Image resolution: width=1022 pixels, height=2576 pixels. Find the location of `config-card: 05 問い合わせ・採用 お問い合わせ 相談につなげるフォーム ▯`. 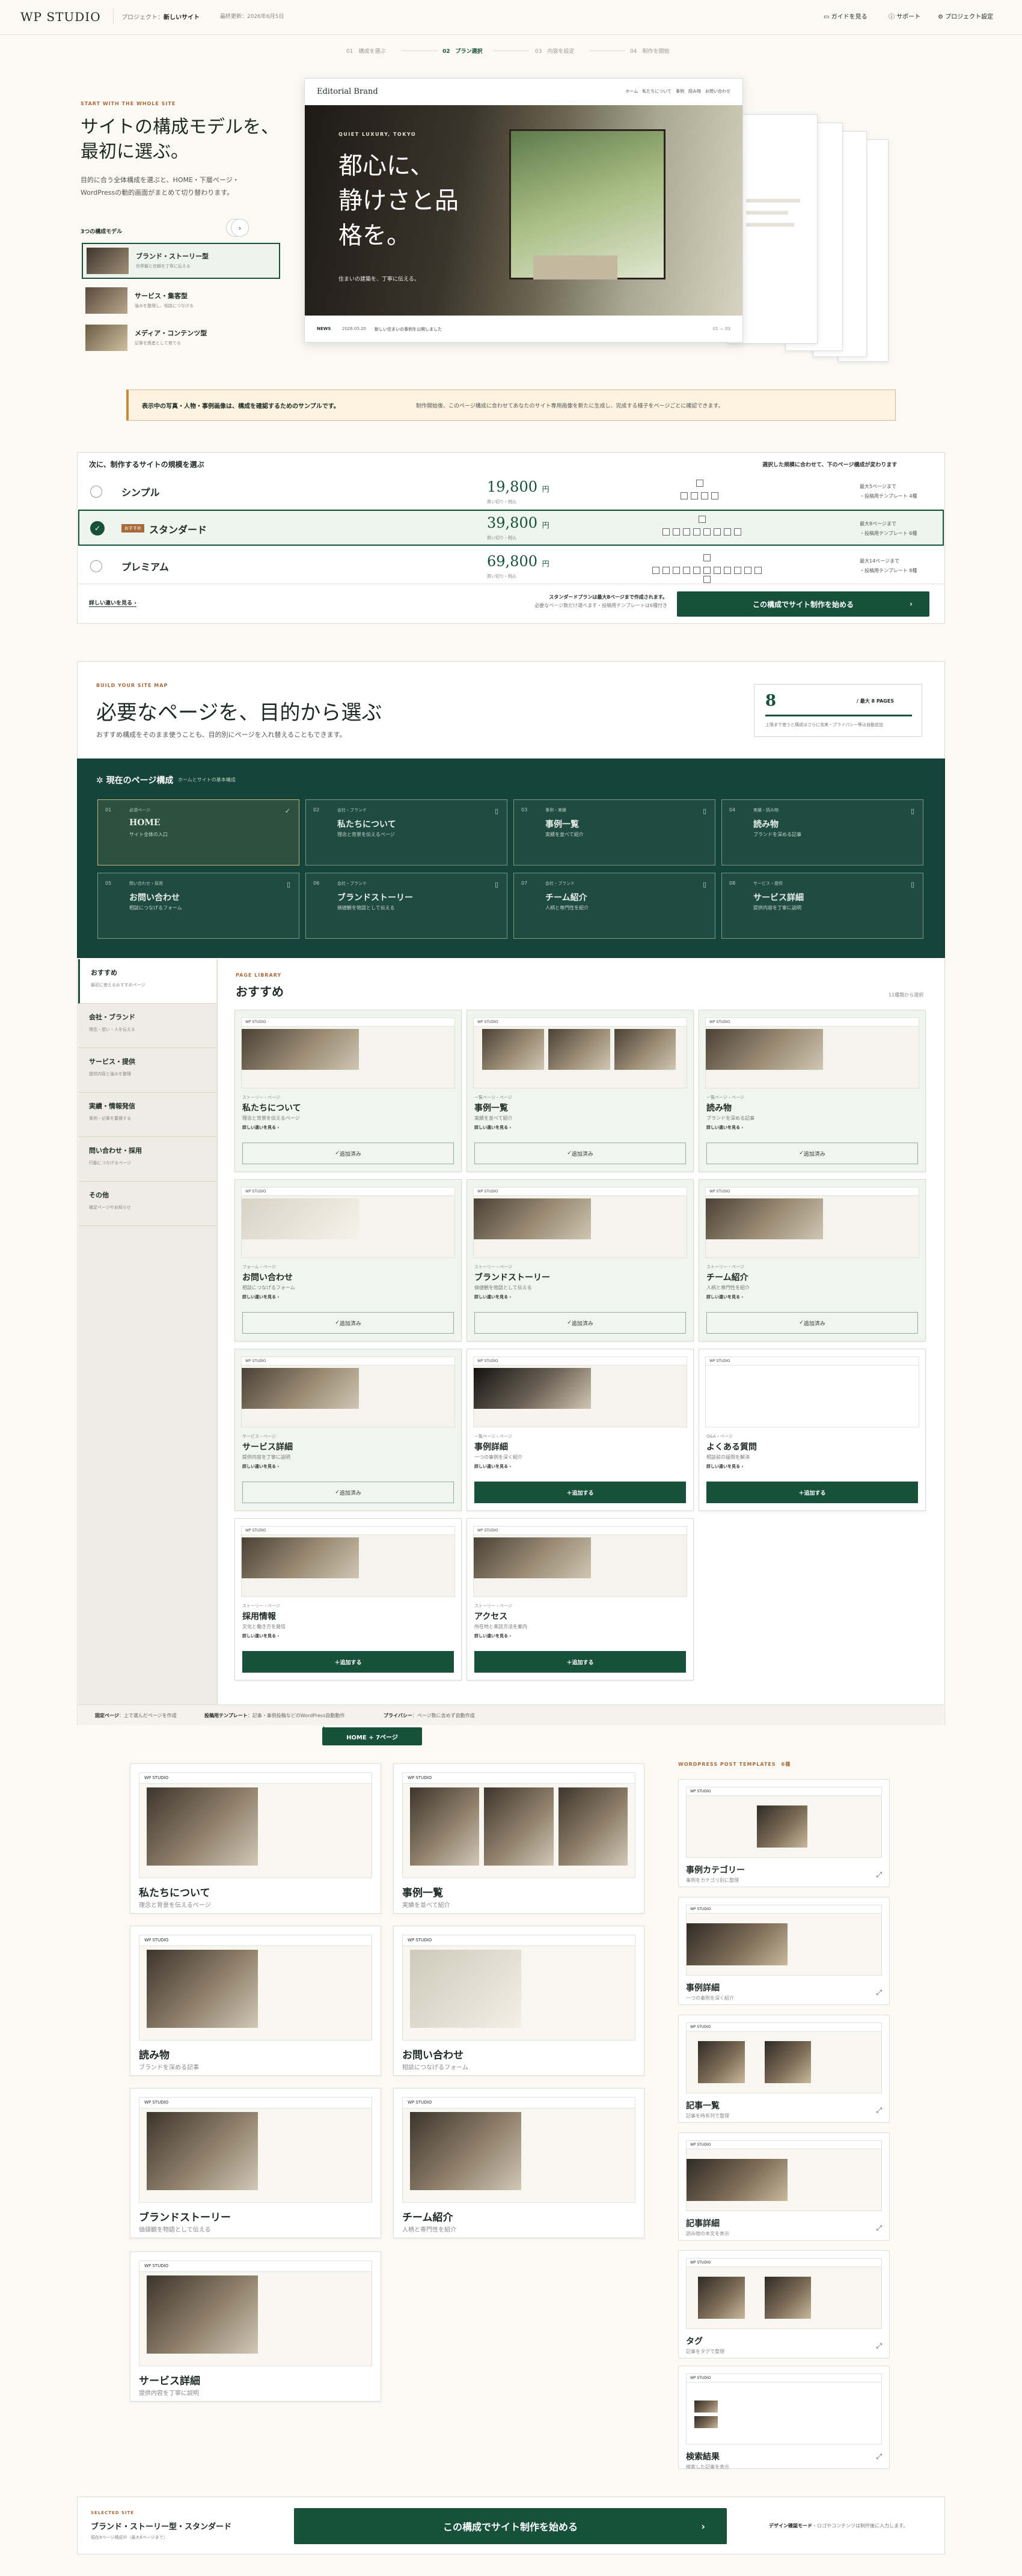

config-card: 05 問い合わせ・採用 お問い合わせ 相談につなげるフォーム ▯ is located at coordinates (198, 906).